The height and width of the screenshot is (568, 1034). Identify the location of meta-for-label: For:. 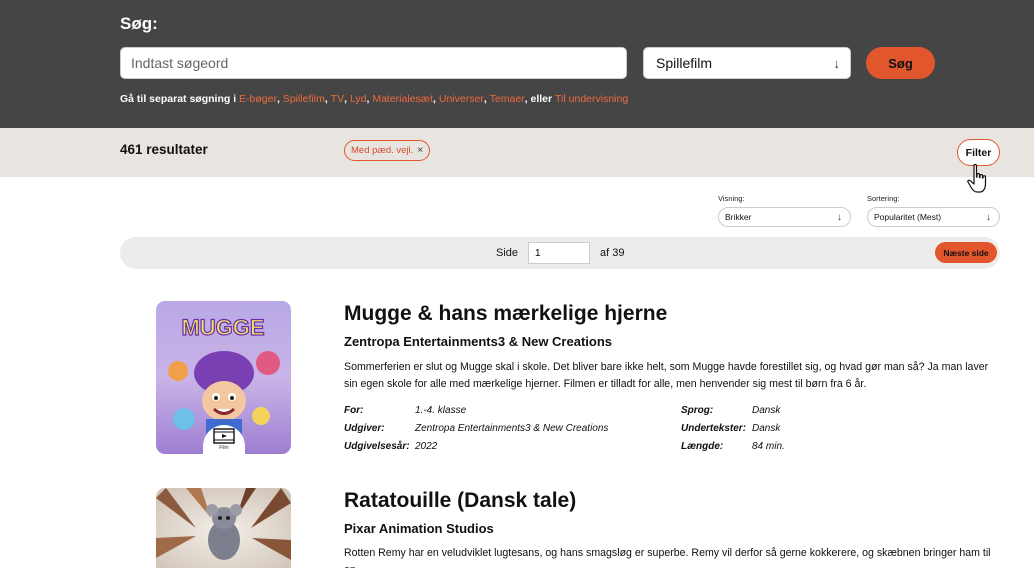
(354, 410).